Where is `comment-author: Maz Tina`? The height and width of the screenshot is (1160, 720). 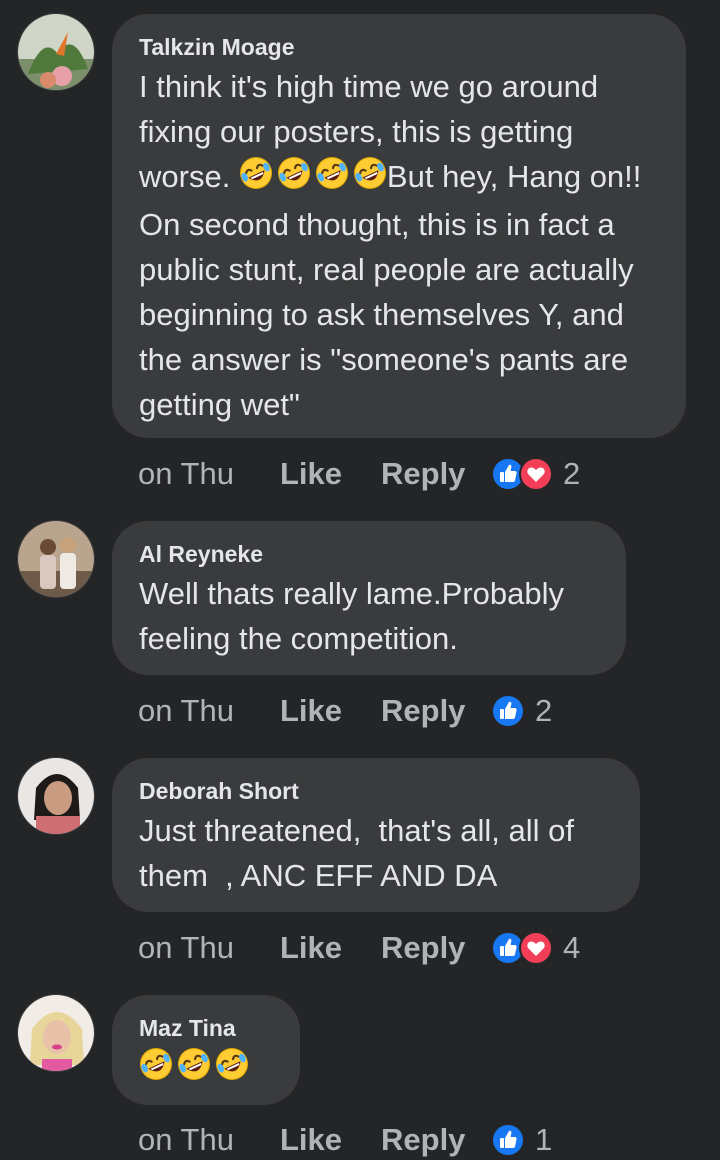 comment-author: Maz Tina is located at coordinates (206, 1028).